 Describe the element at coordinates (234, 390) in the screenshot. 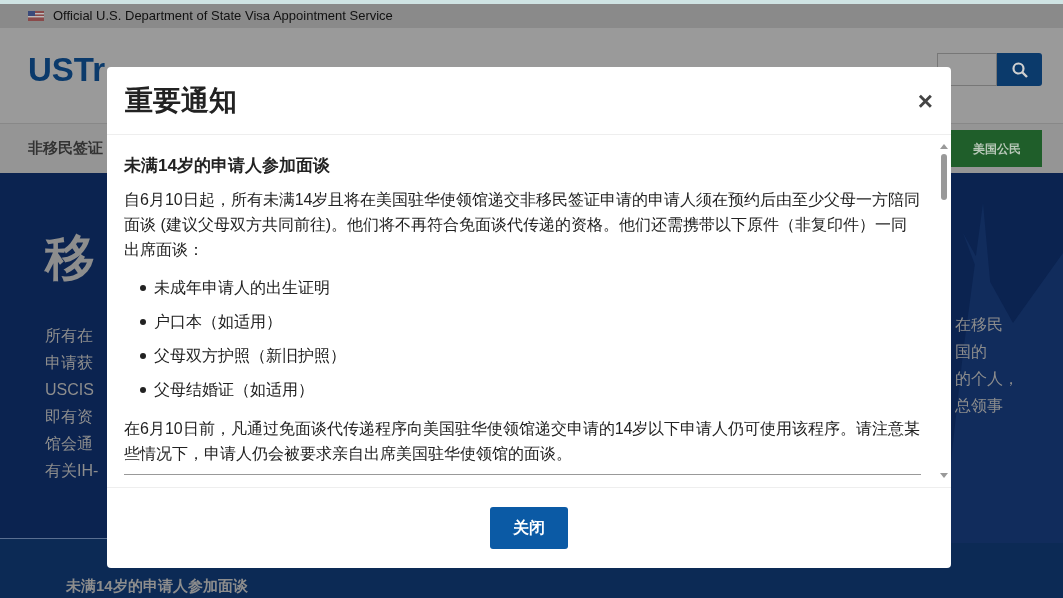

I see `list-item: 父母结婚证（如适用）` at that location.